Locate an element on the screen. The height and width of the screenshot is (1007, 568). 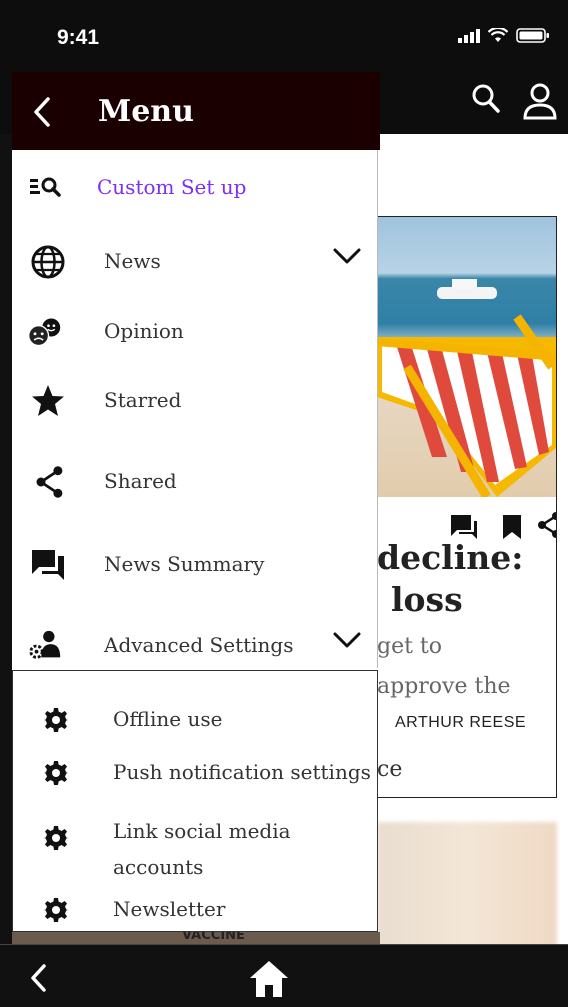
status-icons is located at coordinates (504, 35).